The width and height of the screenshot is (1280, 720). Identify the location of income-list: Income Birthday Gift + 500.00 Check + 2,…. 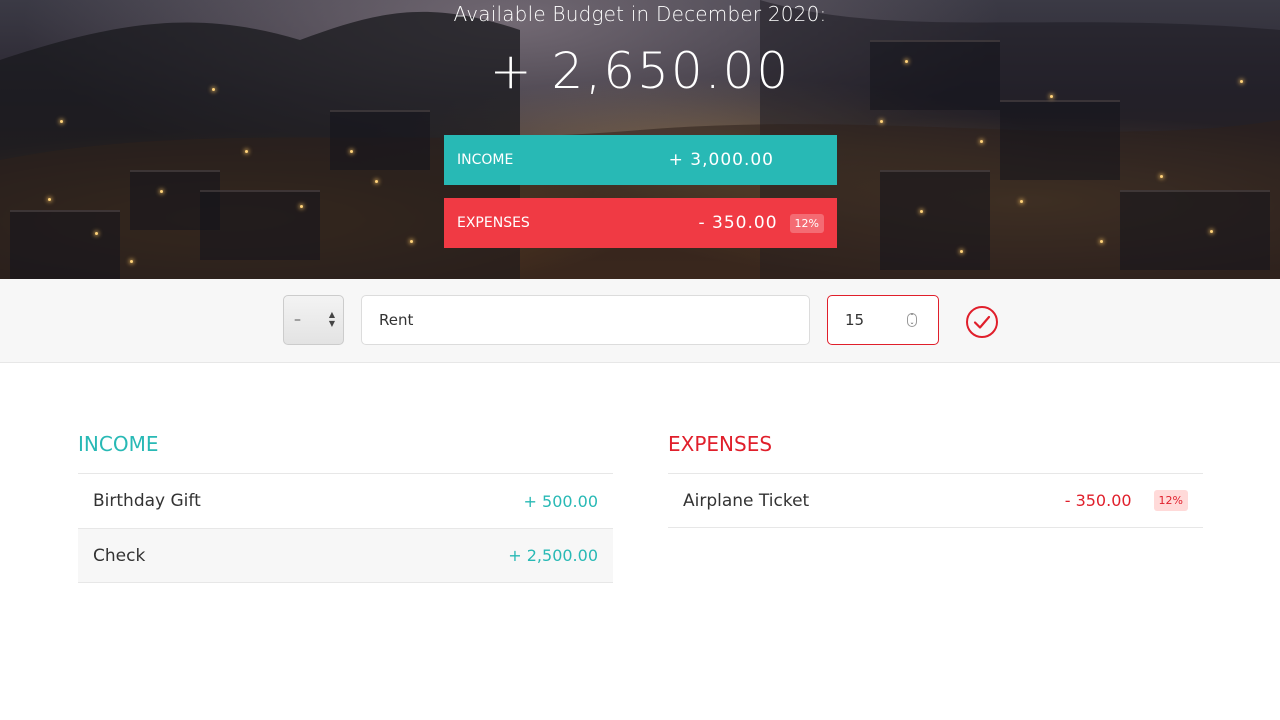
(345, 507).